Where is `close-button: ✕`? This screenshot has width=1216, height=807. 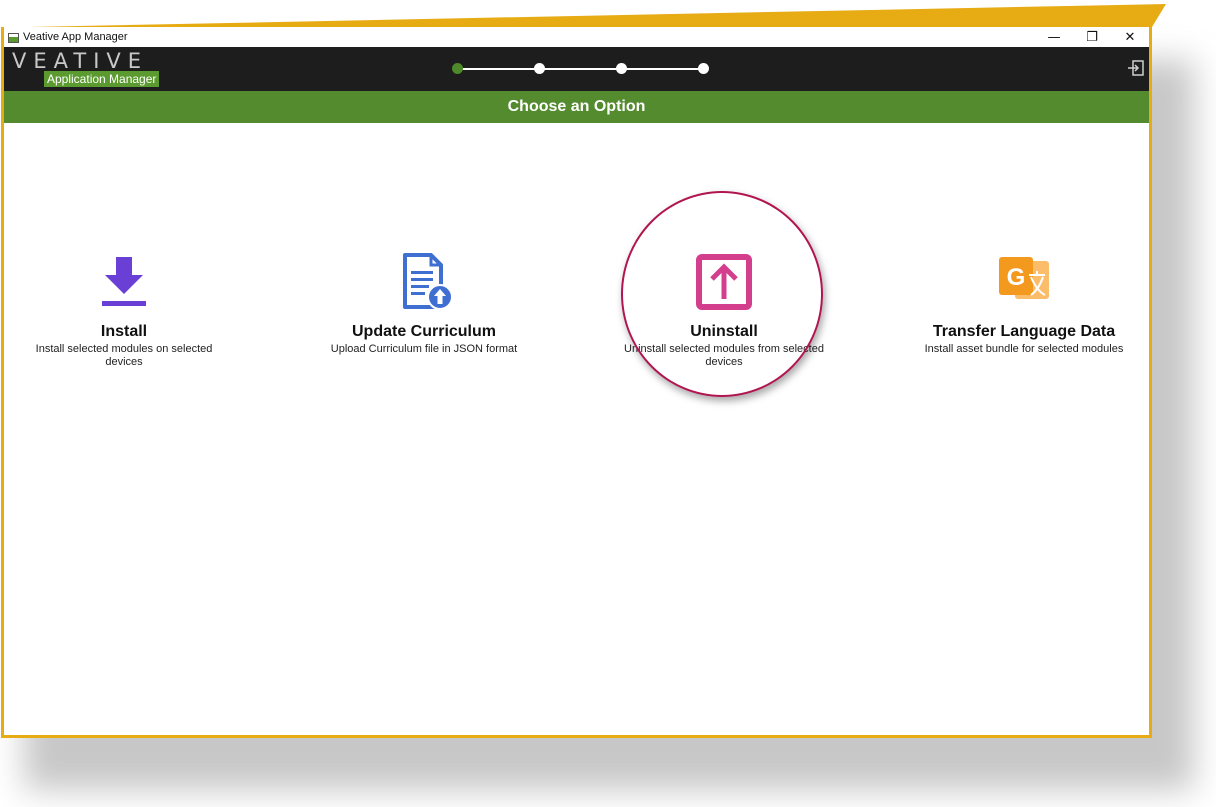
close-button: ✕ is located at coordinates (1130, 37).